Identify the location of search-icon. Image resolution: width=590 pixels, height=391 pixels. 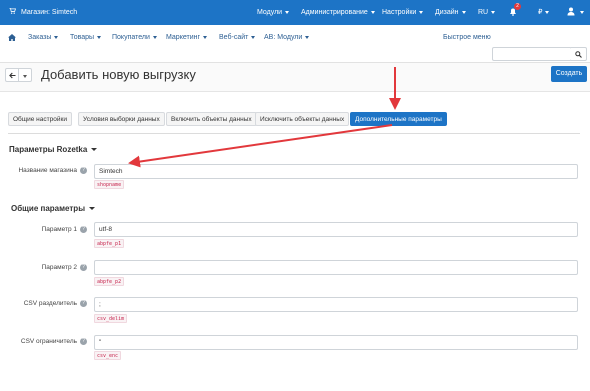
(578, 54).